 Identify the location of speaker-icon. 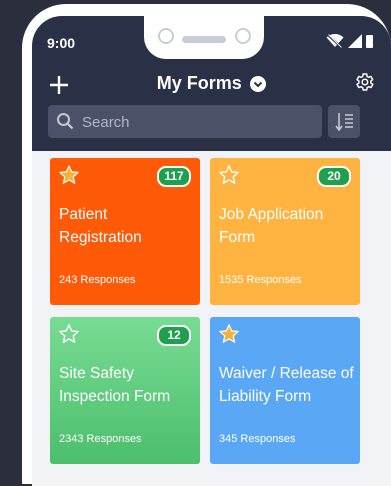
(204, 39).